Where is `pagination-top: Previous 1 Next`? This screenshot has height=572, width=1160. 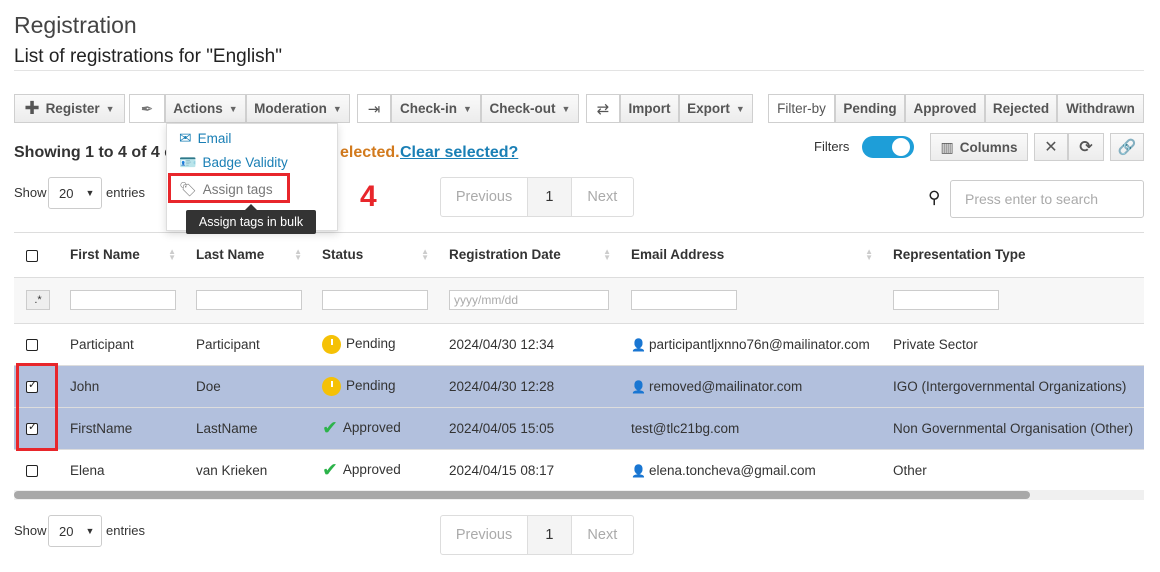
pagination-top: Previous 1 Next is located at coordinates (537, 197).